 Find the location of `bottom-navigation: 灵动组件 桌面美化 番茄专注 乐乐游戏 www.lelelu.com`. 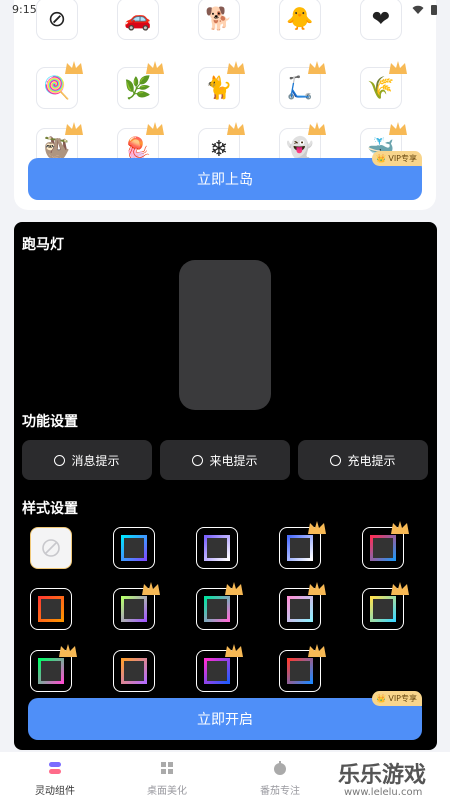

bottom-navigation: 灵动组件 桌面美化 番茄专注 乐乐游戏 www.lelelu.com is located at coordinates (225, 776).